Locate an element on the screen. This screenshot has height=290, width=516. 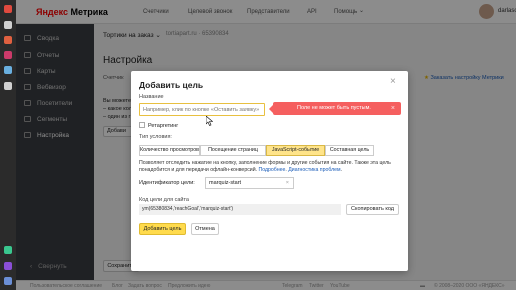
more-link: Подробнее is located at coordinates (271, 170).